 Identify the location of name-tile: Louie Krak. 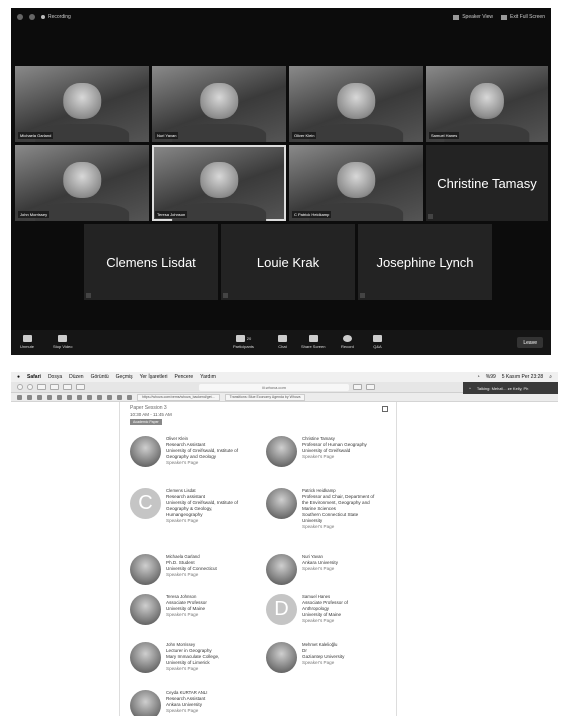
(288, 262).